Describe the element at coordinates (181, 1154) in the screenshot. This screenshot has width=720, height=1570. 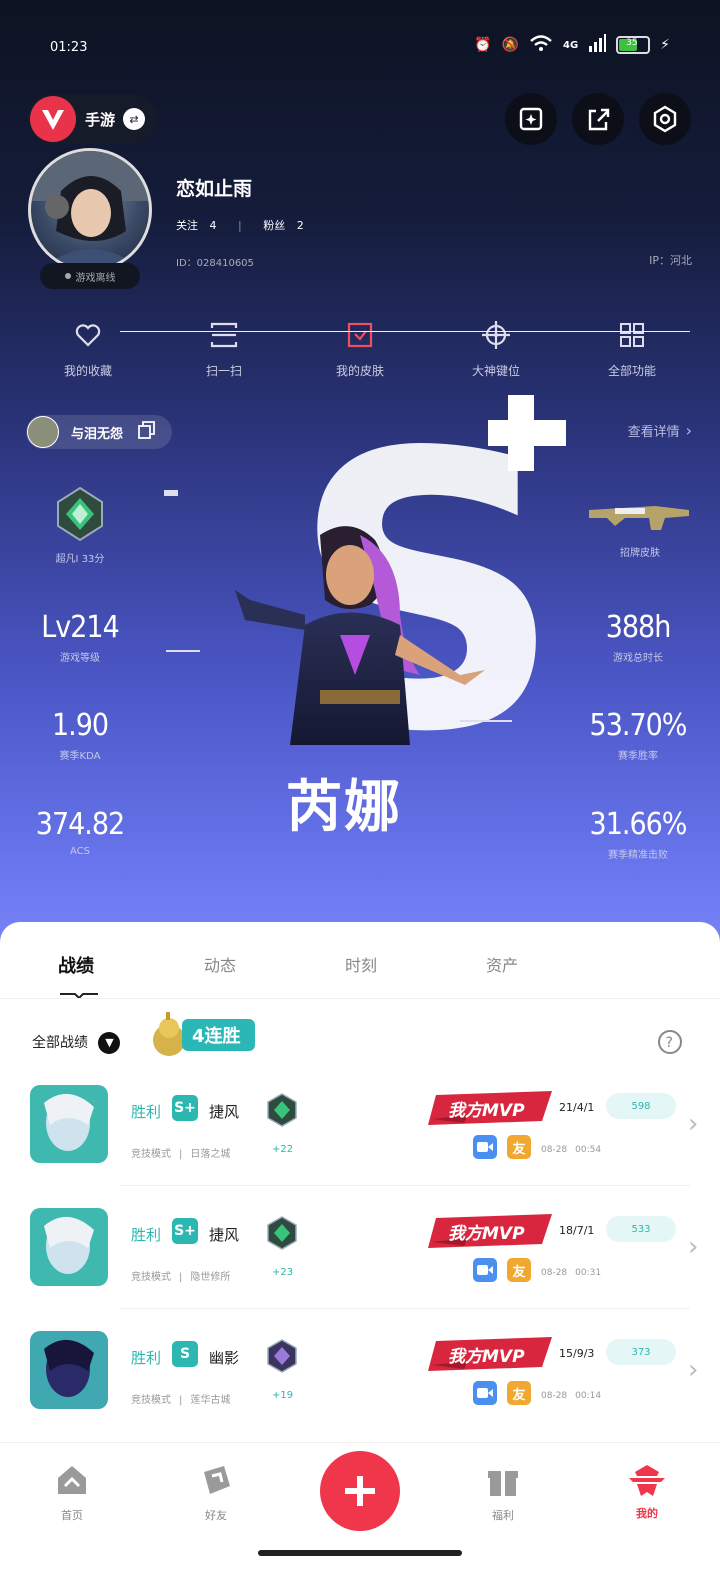
I see `match-mode: 竞技模式 | 日落之城` at that location.